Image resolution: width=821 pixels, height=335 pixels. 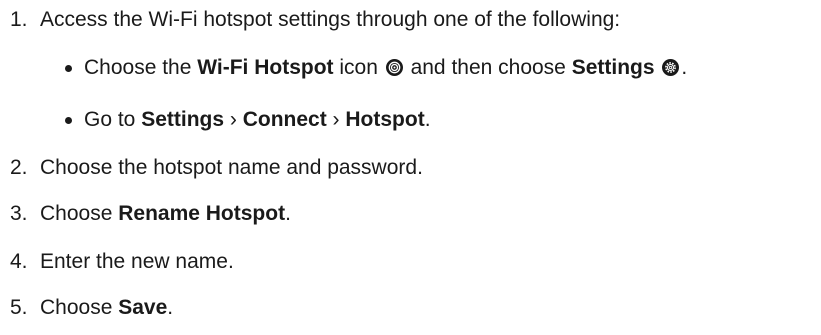 What do you see at coordinates (671, 67) in the screenshot?
I see `settings-gear-icon` at bounding box center [671, 67].